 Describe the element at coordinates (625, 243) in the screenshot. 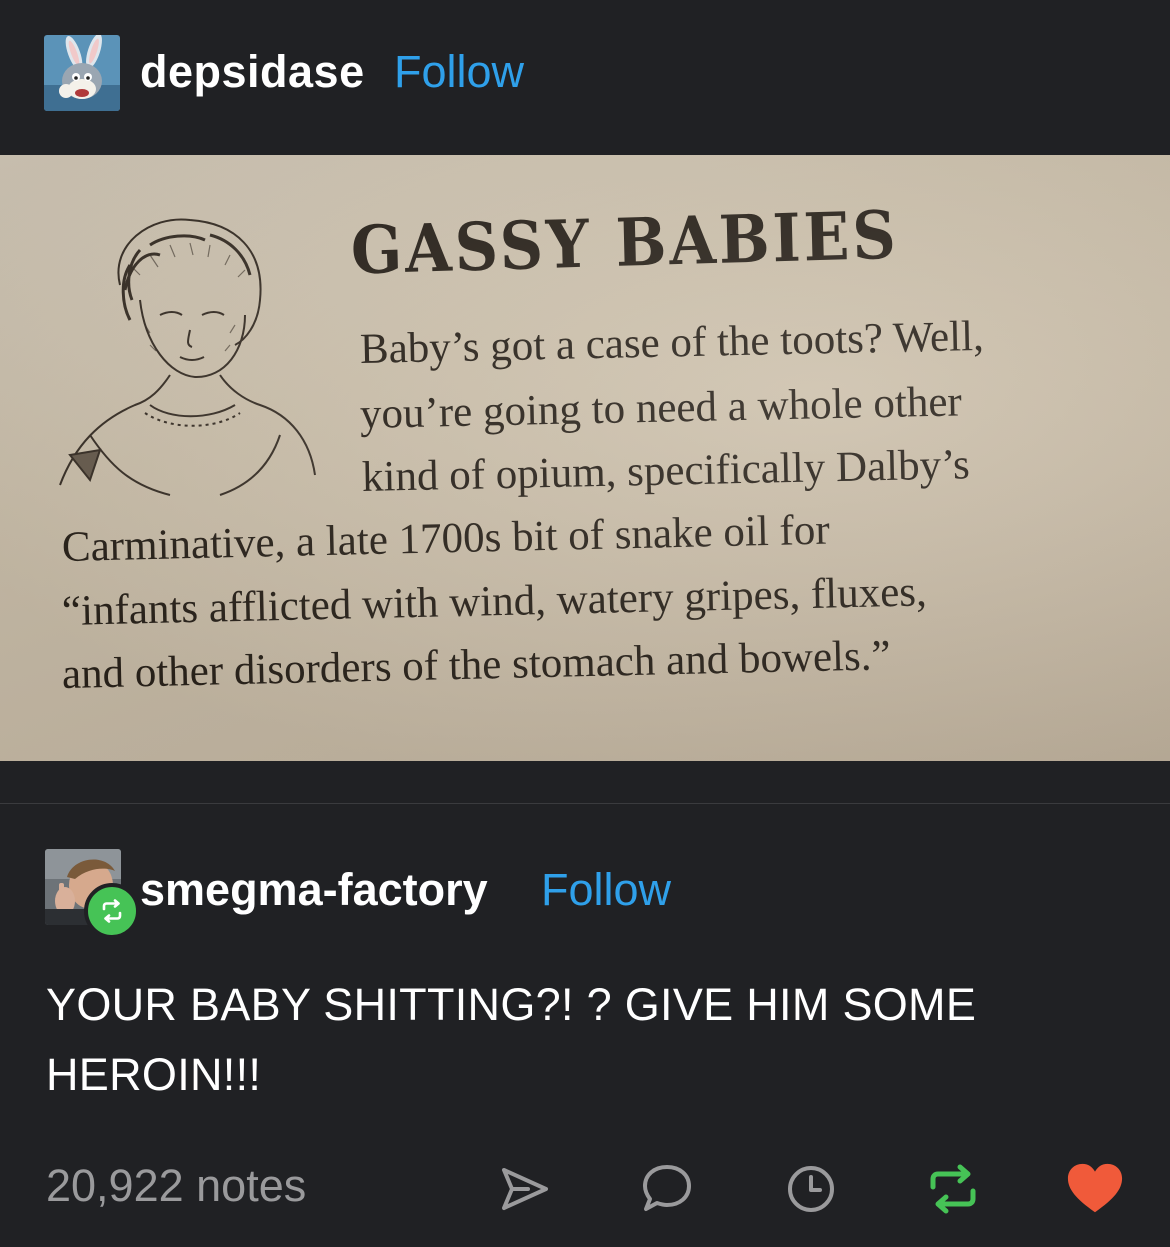

I see `book-heading: GASSY BABIES` at that location.